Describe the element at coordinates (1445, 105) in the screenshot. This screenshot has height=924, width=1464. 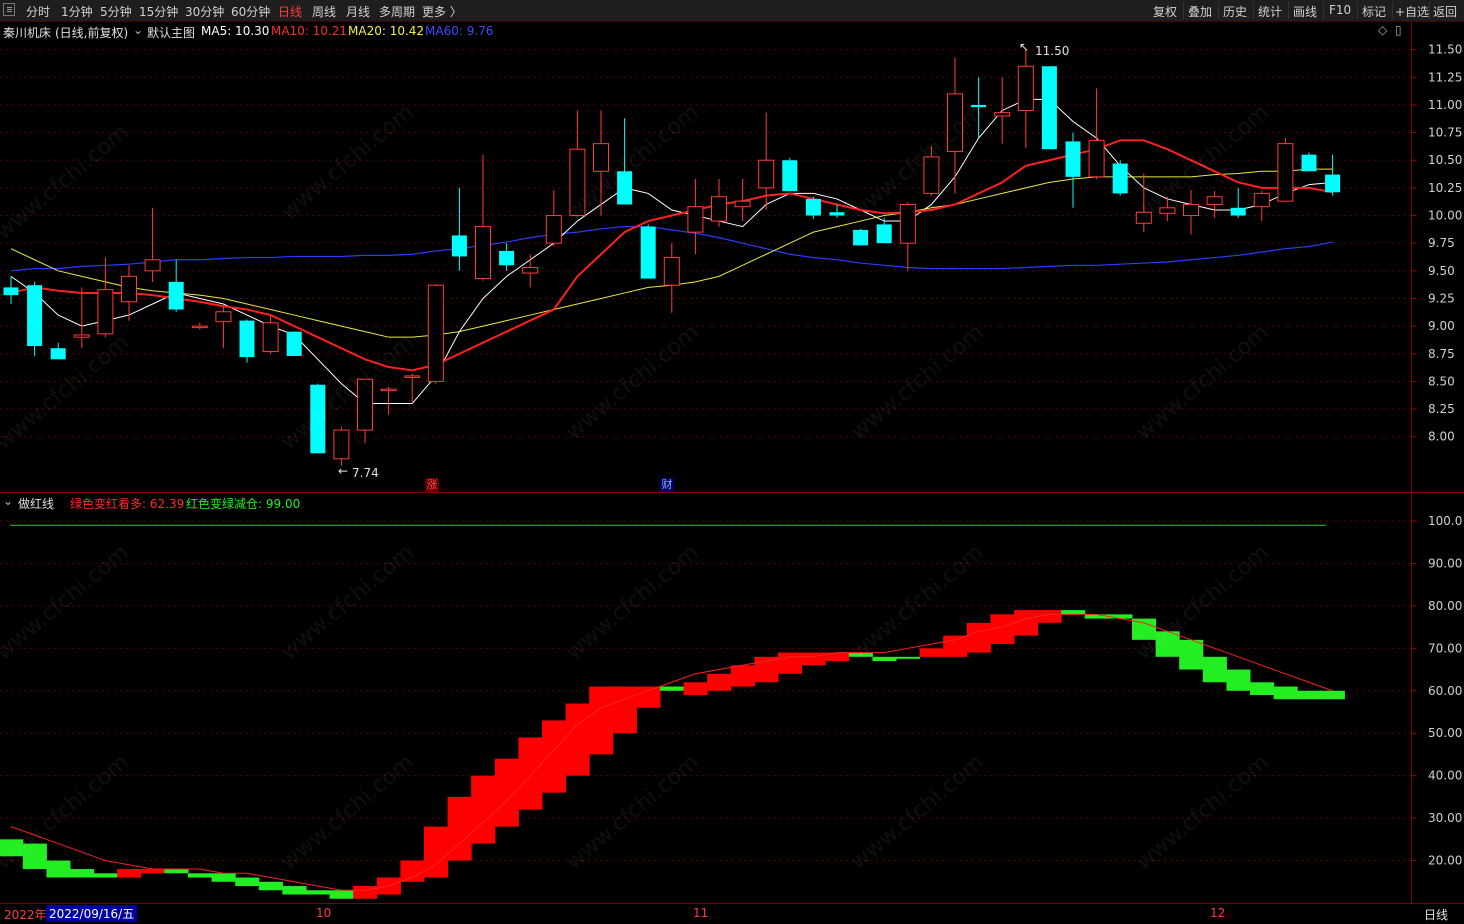
I see `price-tick-label: 11.00` at that location.